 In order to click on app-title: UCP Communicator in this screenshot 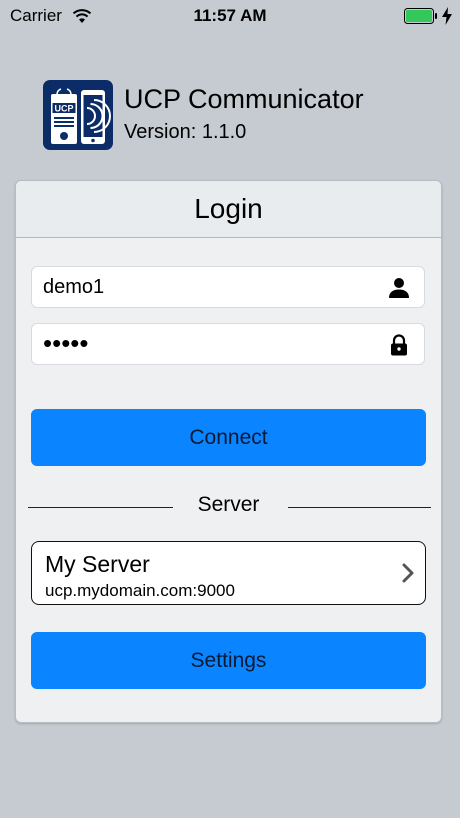, I will do `click(244, 99)`.